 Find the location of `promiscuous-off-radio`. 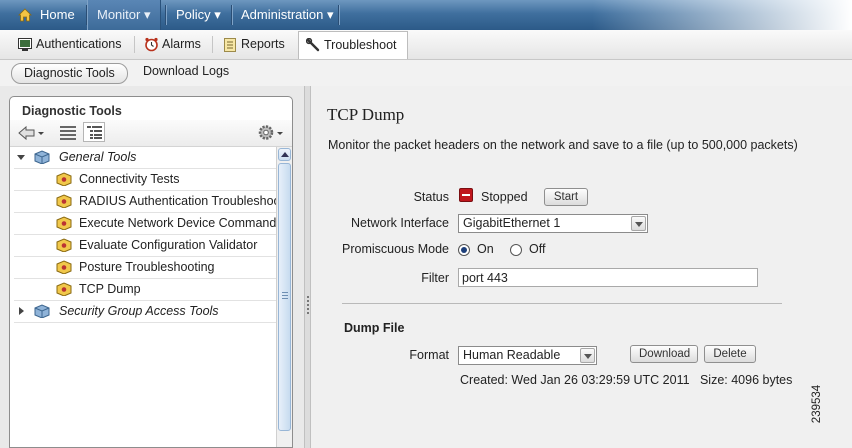

promiscuous-off-radio is located at coordinates (516, 250).